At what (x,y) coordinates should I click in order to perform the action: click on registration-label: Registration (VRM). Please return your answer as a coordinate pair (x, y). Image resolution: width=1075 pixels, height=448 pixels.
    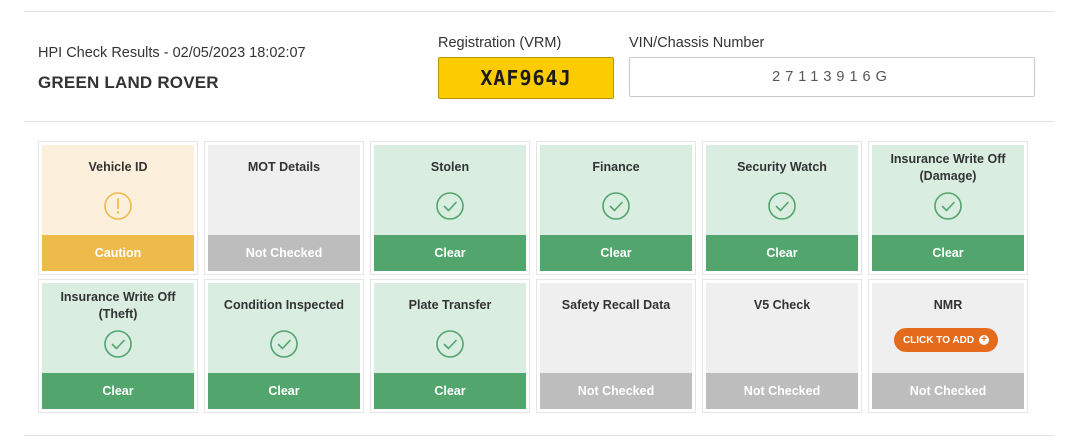
    Looking at the image, I should click on (500, 43).